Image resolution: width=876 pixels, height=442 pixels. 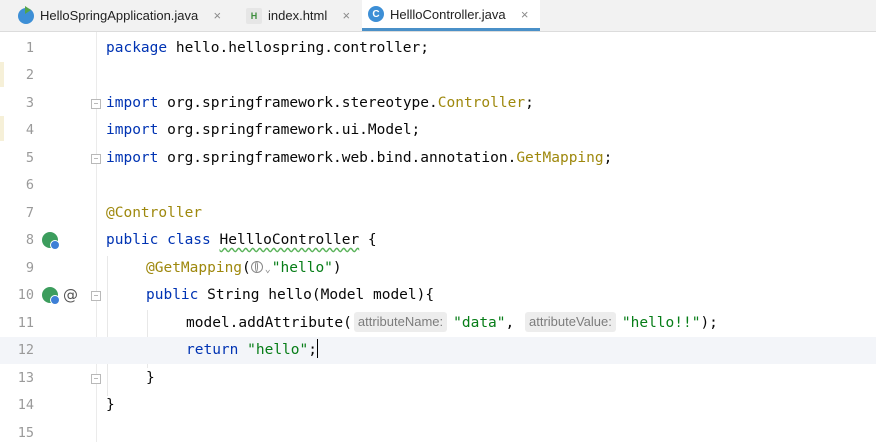 I want to click on tab-index-html: H index.html ×, so click(x=302, y=15).